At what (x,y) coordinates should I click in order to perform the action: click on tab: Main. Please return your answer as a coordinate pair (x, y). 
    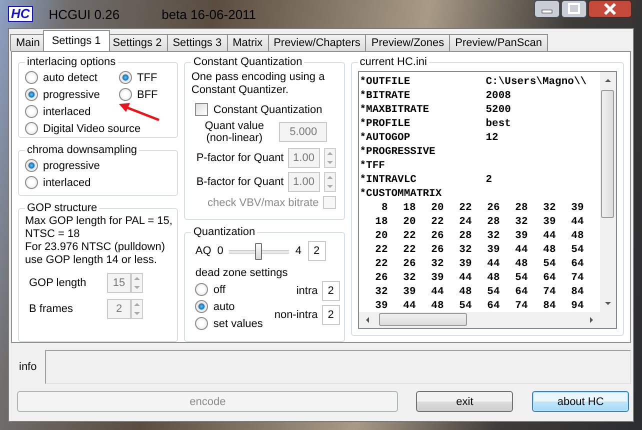
    Looking at the image, I should click on (28, 42).